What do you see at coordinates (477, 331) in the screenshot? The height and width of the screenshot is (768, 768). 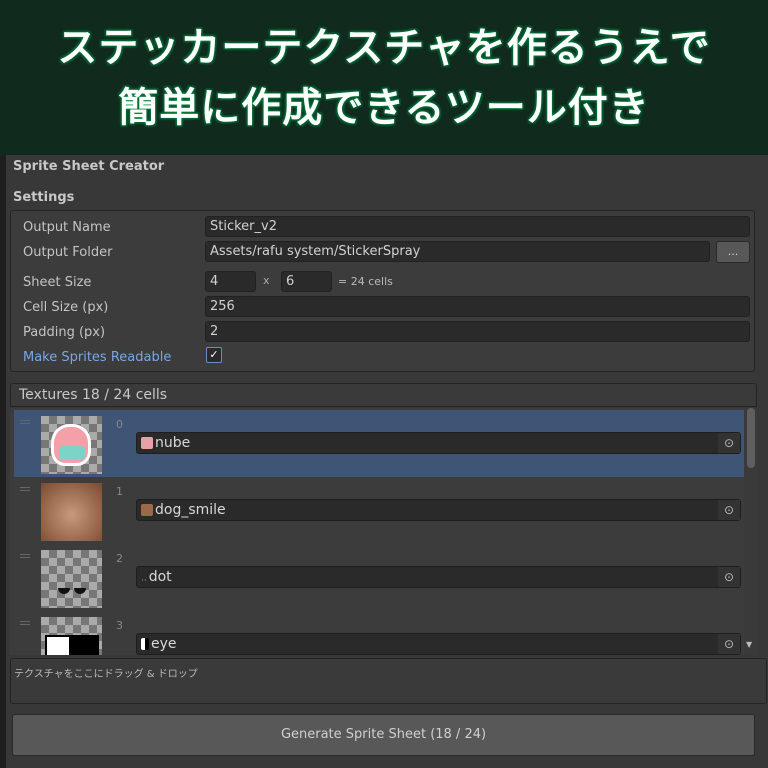 I see `padding-input: 2` at bounding box center [477, 331].